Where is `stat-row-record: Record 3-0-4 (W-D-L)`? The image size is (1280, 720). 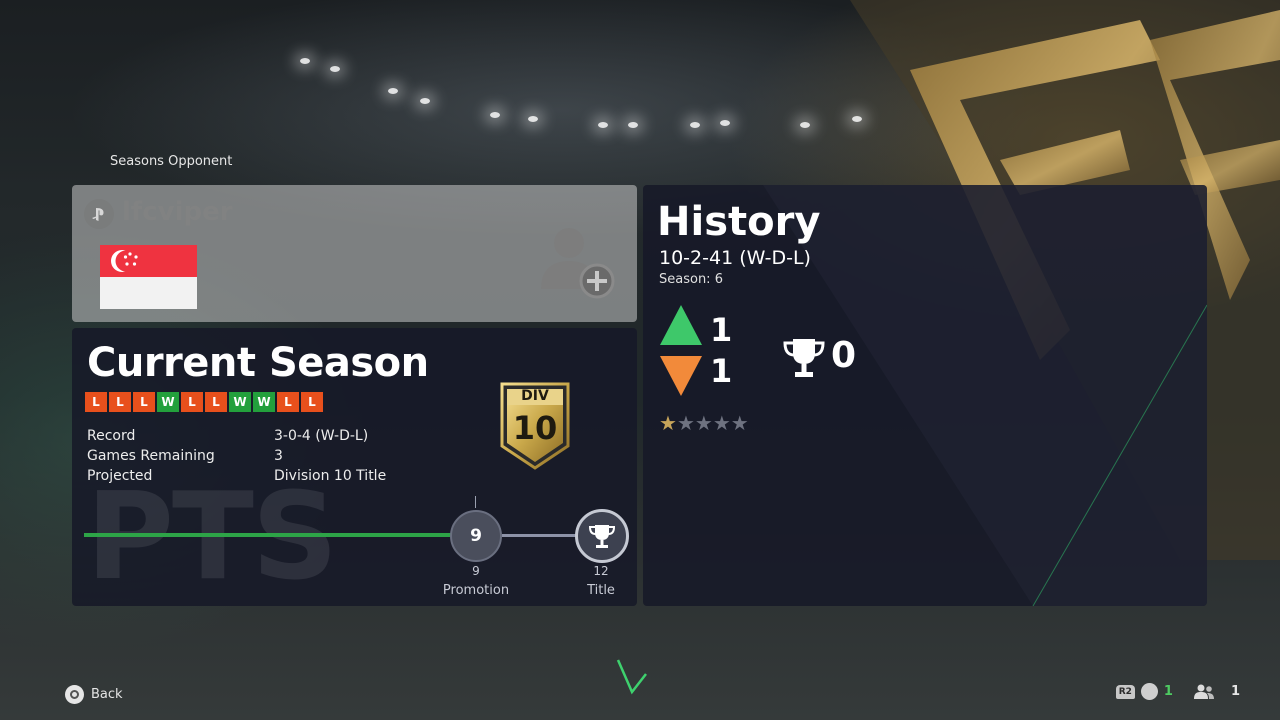
stat-row-record: Record 3-0-4 (W-D-L) is located at coordinates (236, 436).